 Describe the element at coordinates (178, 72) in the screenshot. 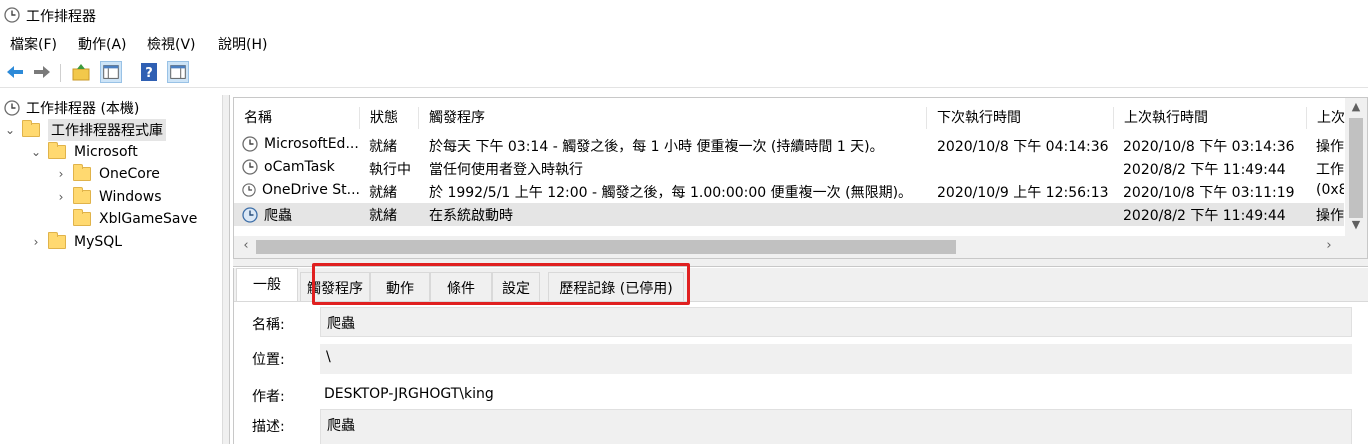

I see `show-hide-action-pane-icon` at that location.